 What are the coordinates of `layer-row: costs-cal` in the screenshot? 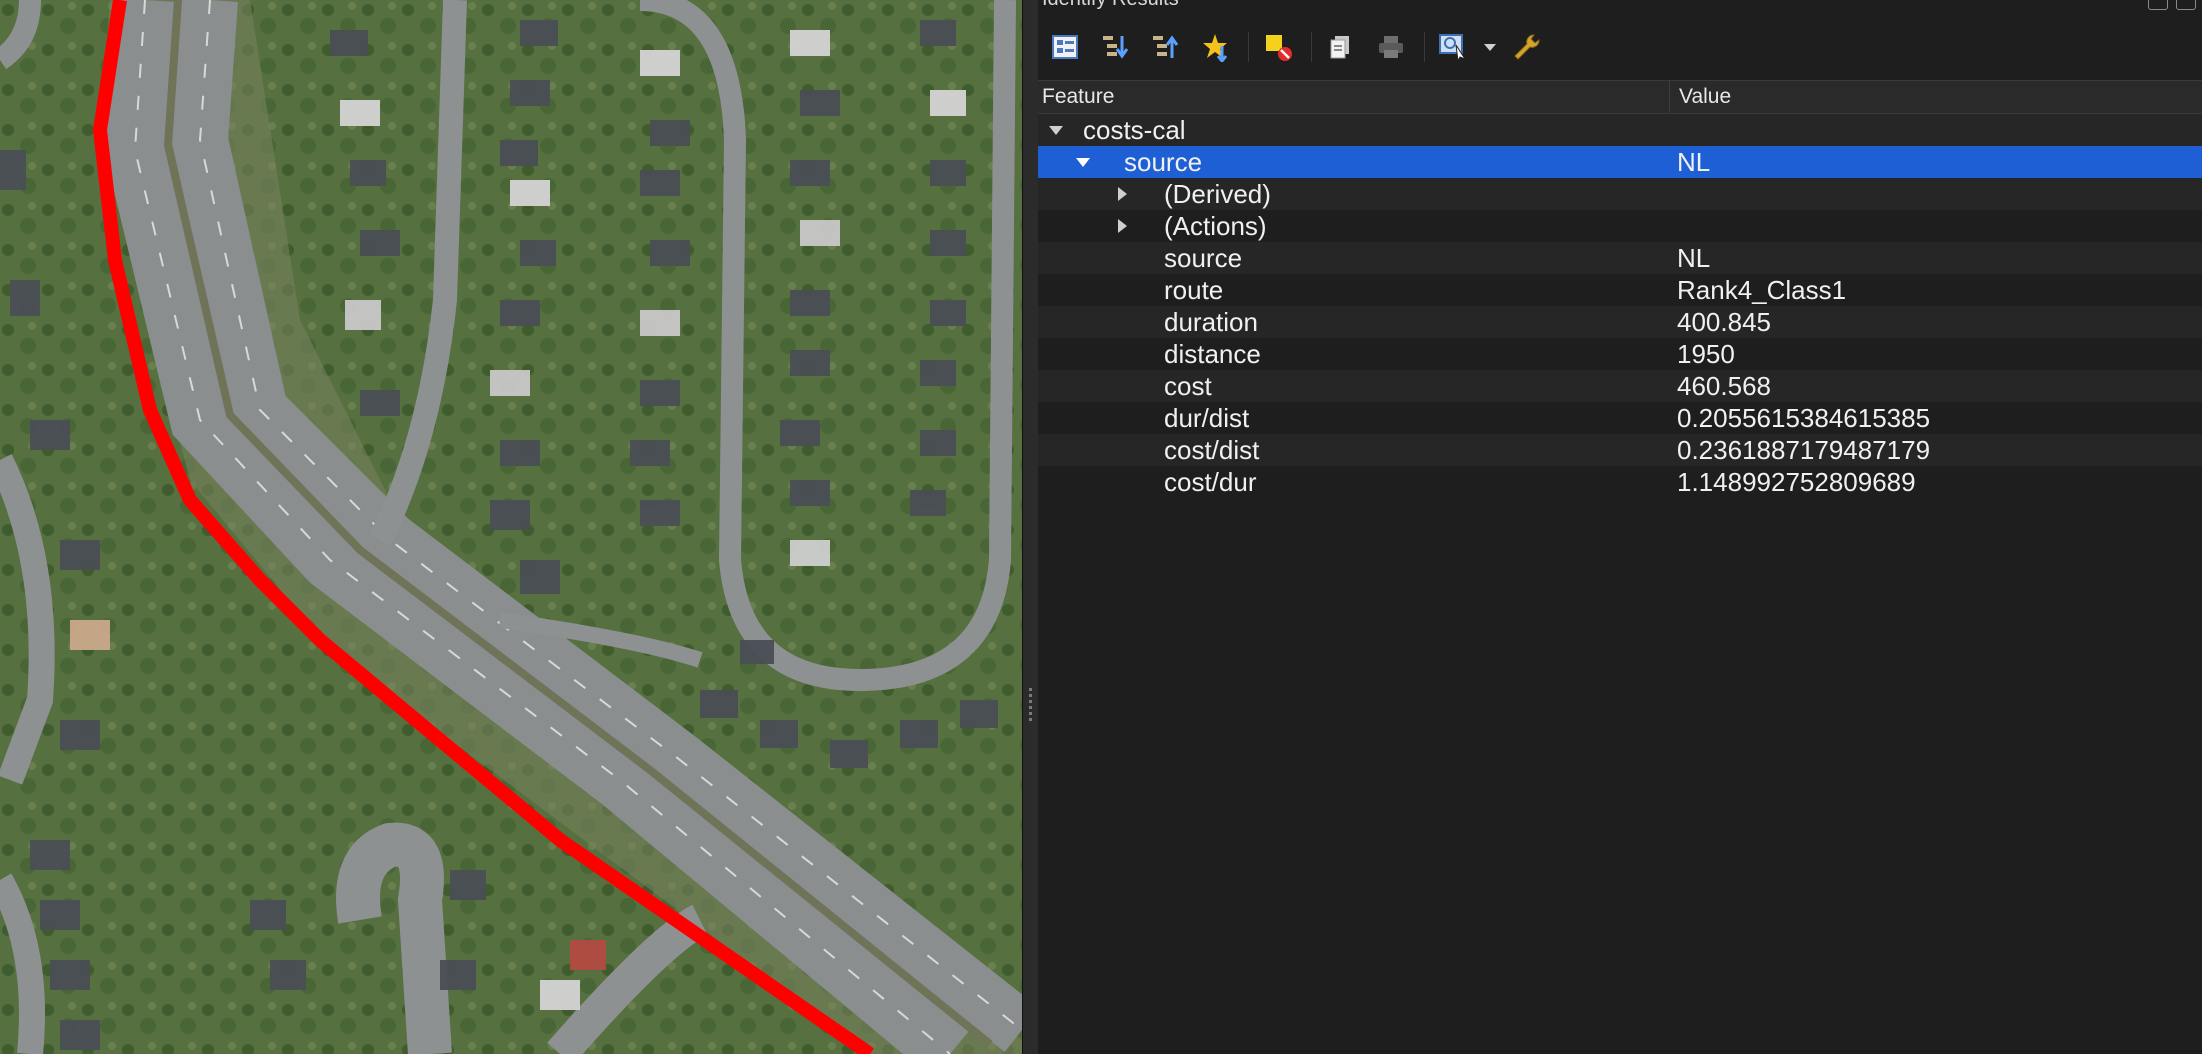 It's located at (1620, 130).